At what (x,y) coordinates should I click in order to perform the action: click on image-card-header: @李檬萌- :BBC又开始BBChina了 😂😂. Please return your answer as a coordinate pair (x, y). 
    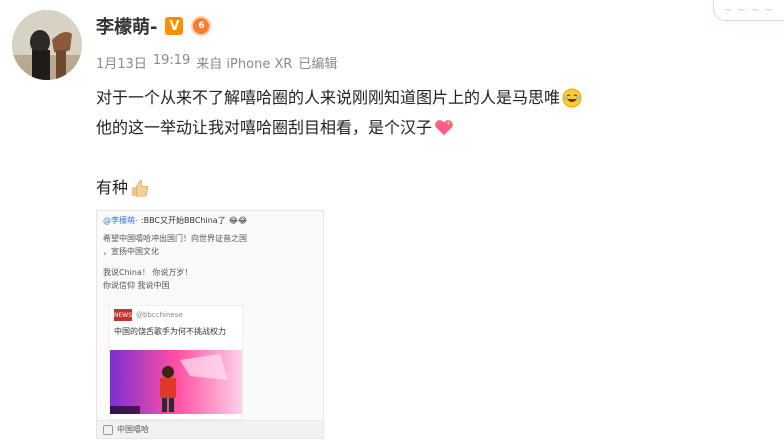
    Looking at the image, I should click on (210, 220).